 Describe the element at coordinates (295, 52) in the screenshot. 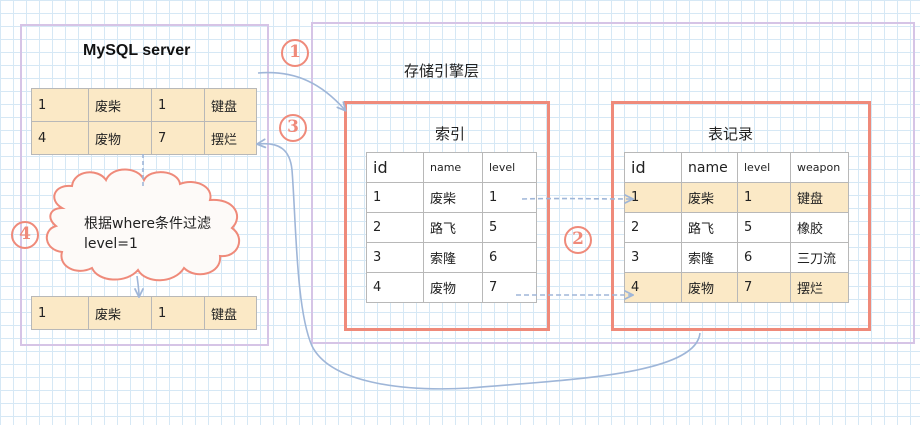

I see `step-1-label: 1` at that location.